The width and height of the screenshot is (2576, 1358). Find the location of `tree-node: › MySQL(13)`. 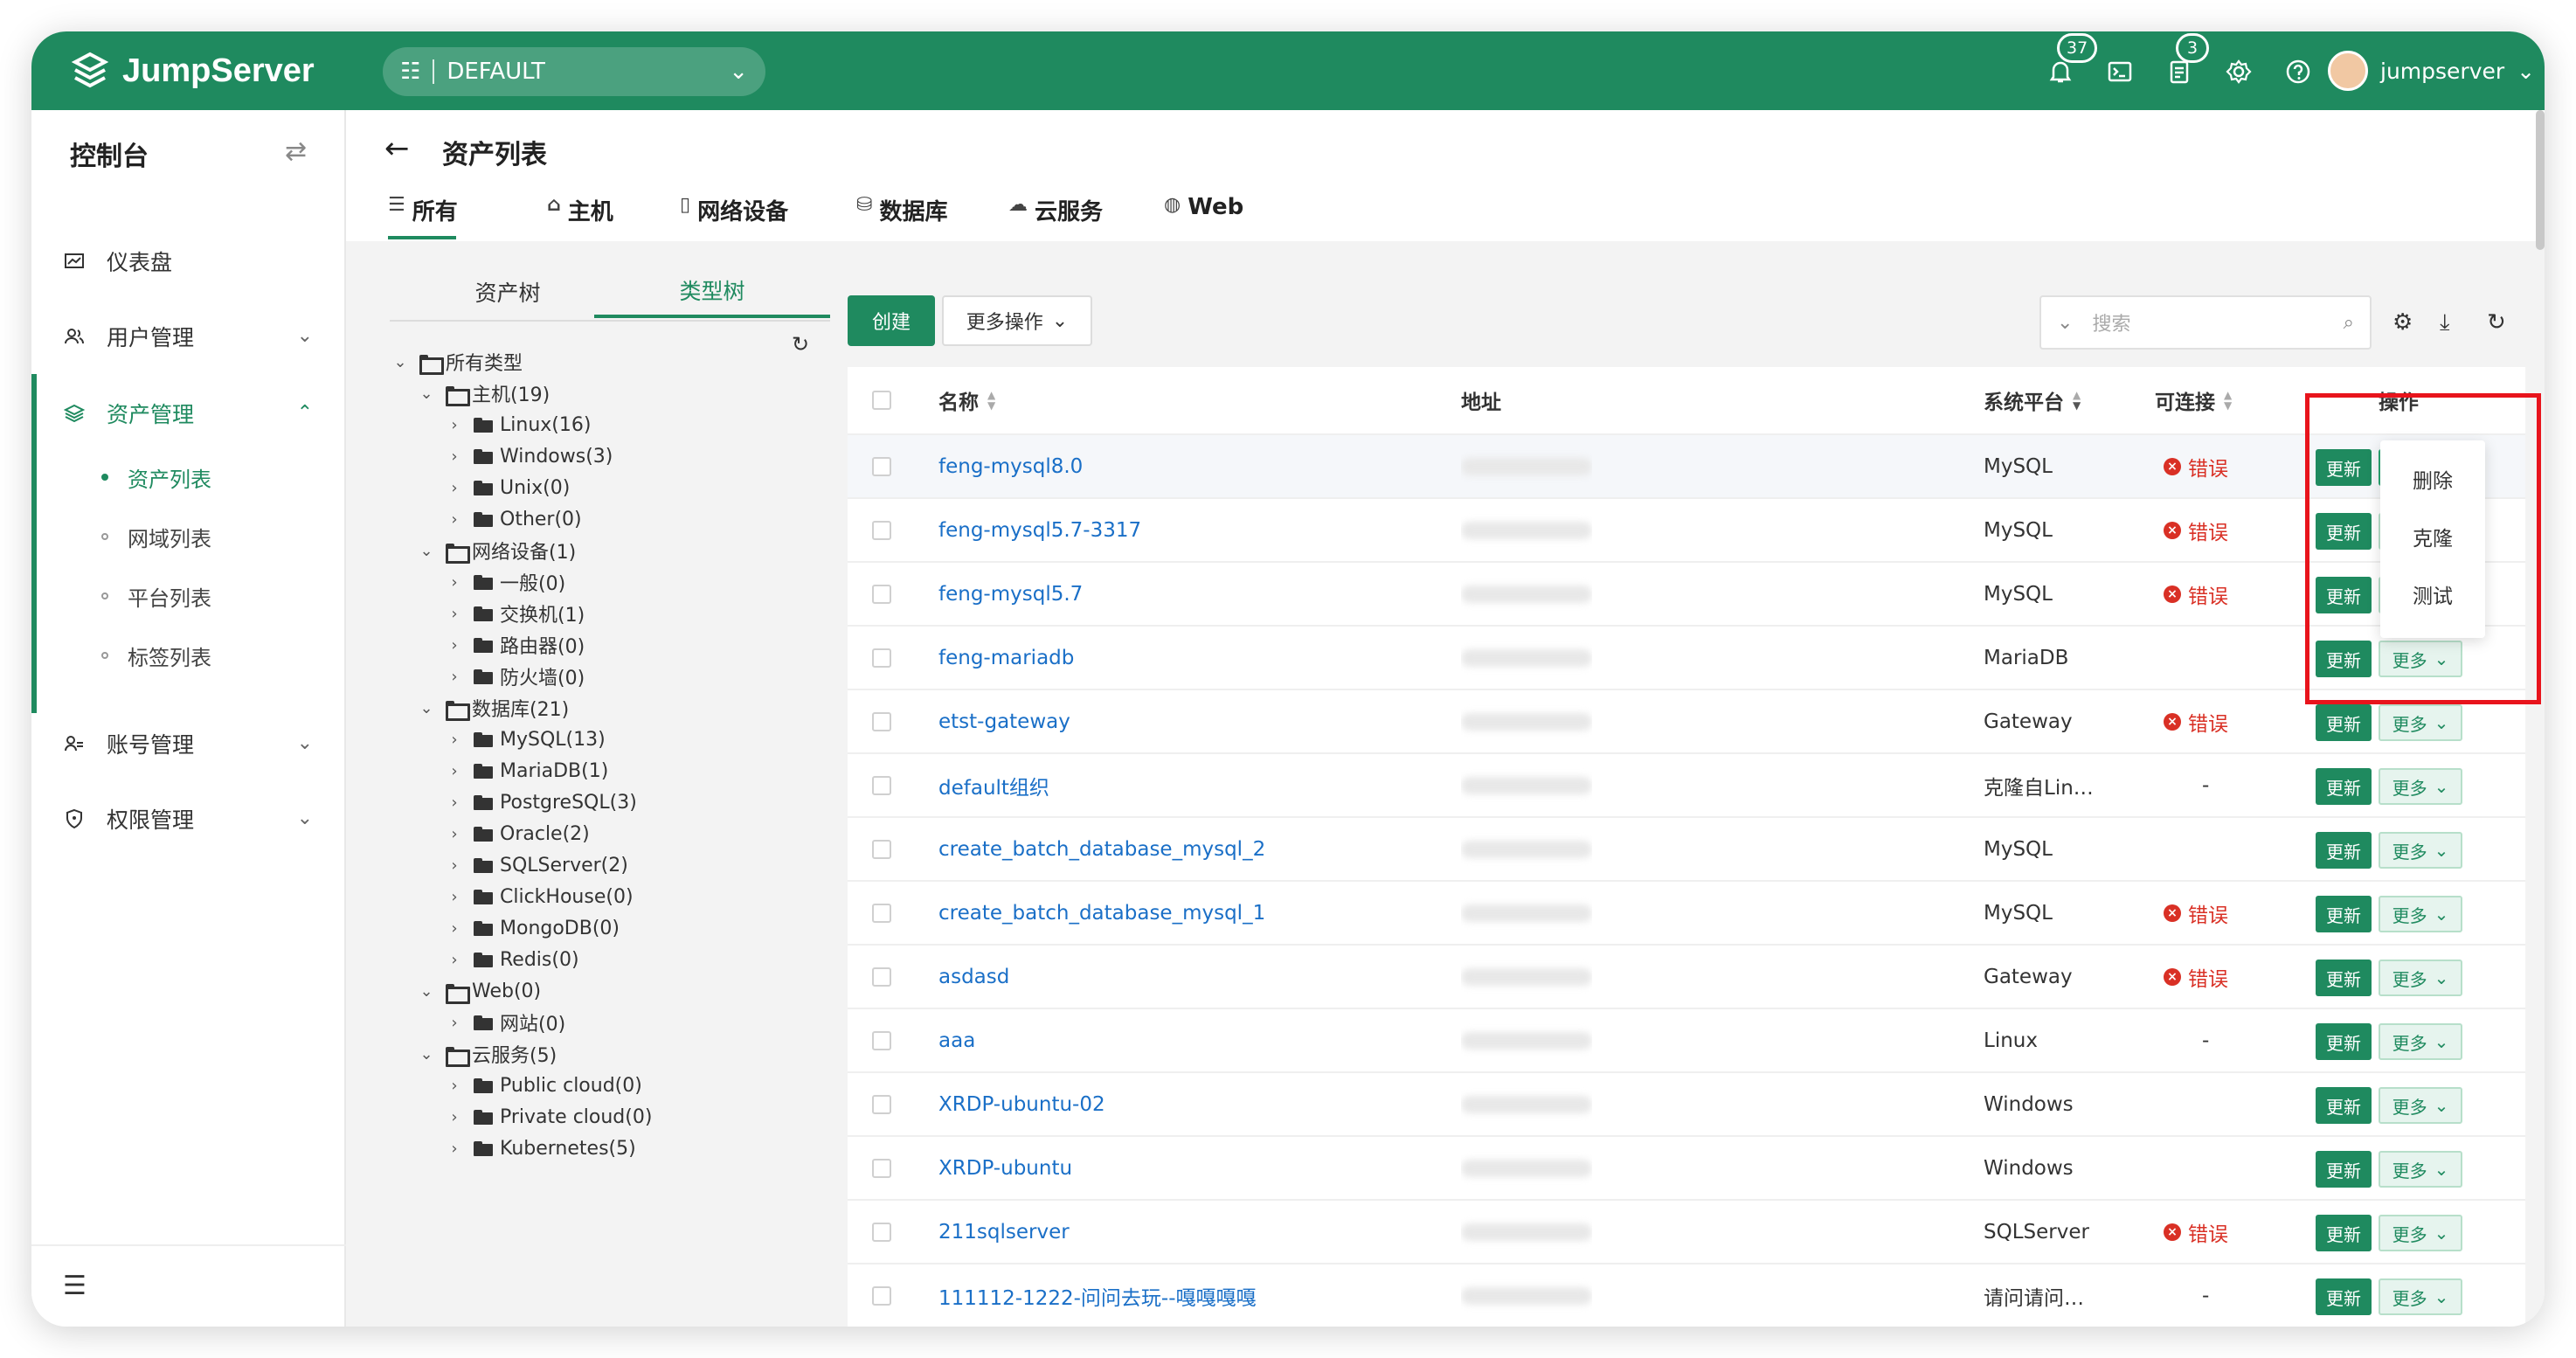

tree-node: › MySQL(13) is located at coordinates (524, 739).